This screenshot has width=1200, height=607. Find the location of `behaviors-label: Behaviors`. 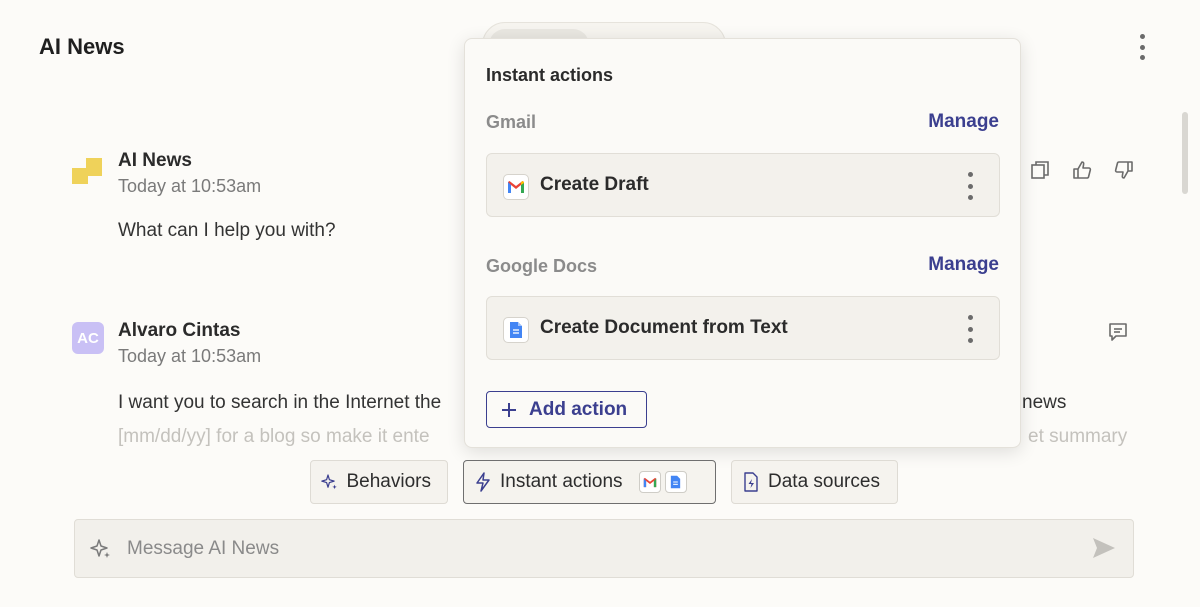

behaviors-label: Behaviors is located at coordinates (389, 481).